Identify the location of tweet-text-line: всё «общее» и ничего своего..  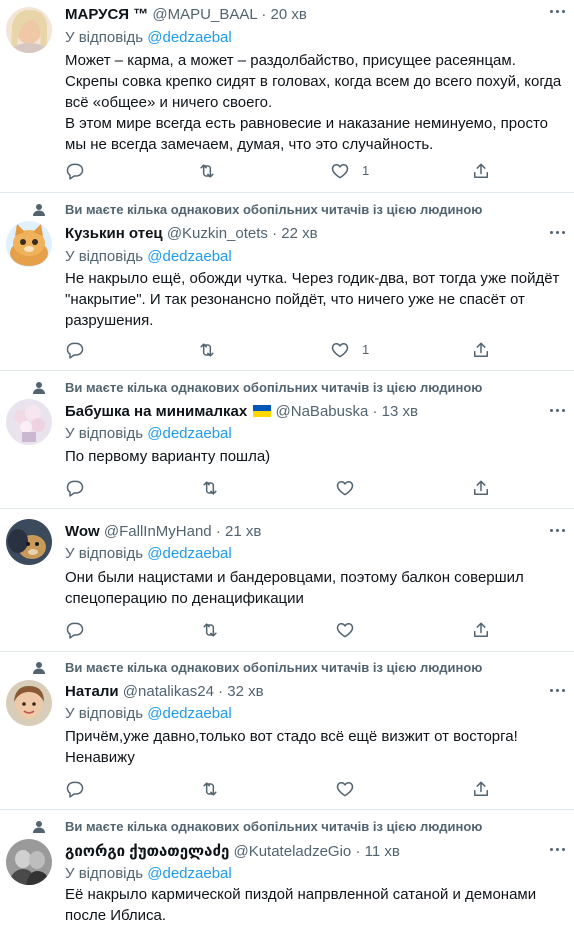
(169, 102).